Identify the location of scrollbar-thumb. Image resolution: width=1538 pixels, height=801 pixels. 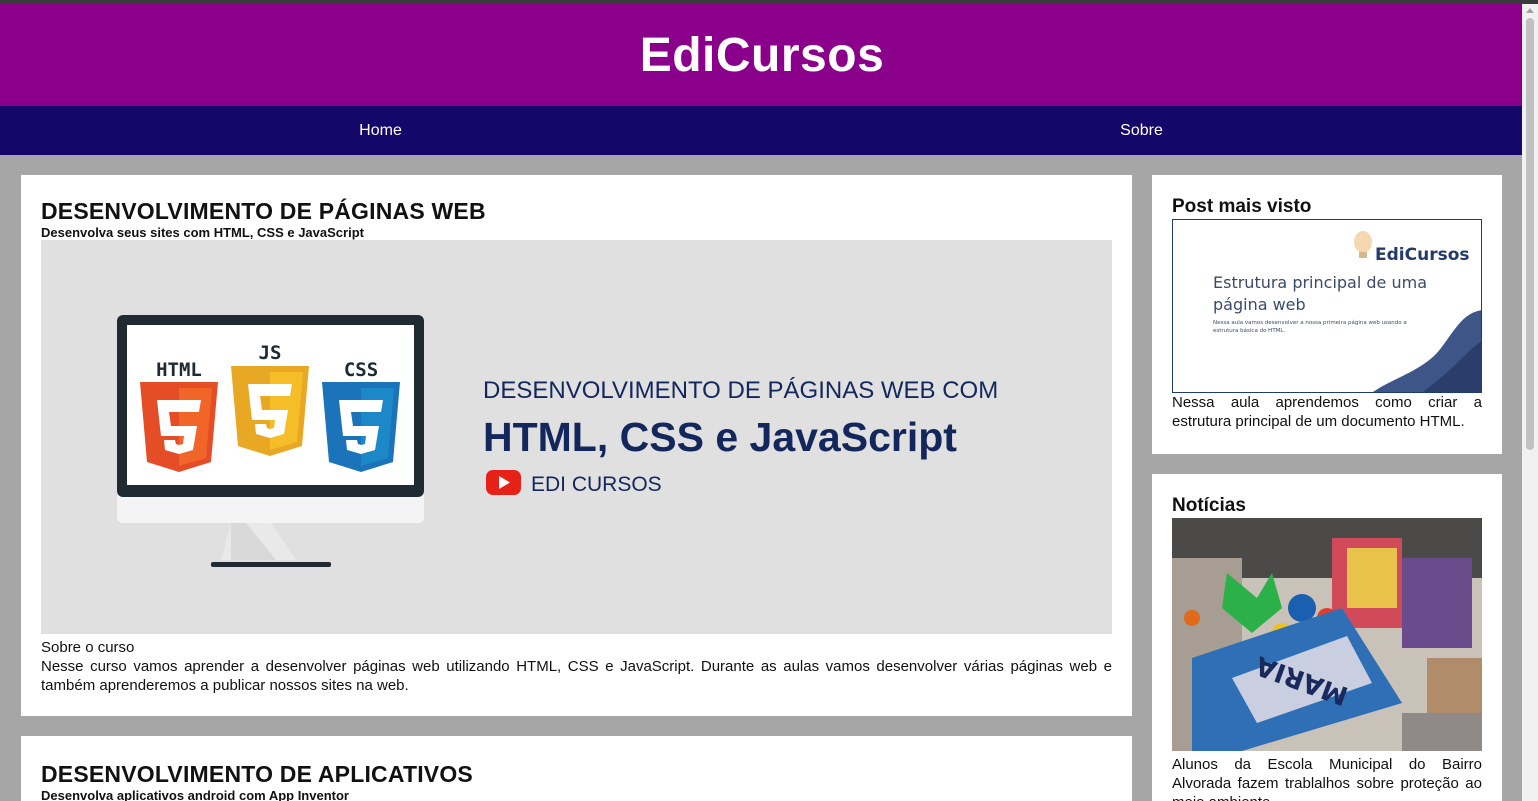
(1530, 234).